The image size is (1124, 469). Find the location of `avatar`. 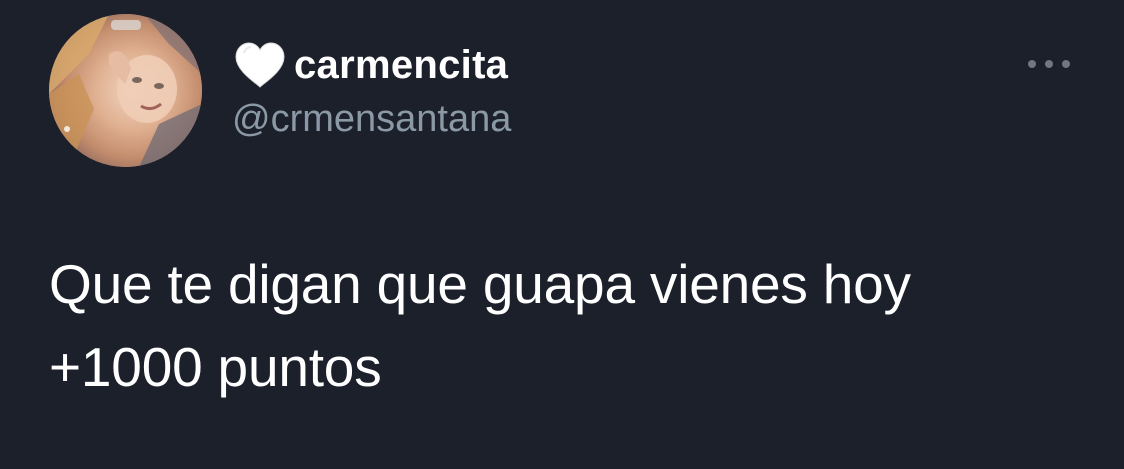

avatar is located at coordinates (125, 90).